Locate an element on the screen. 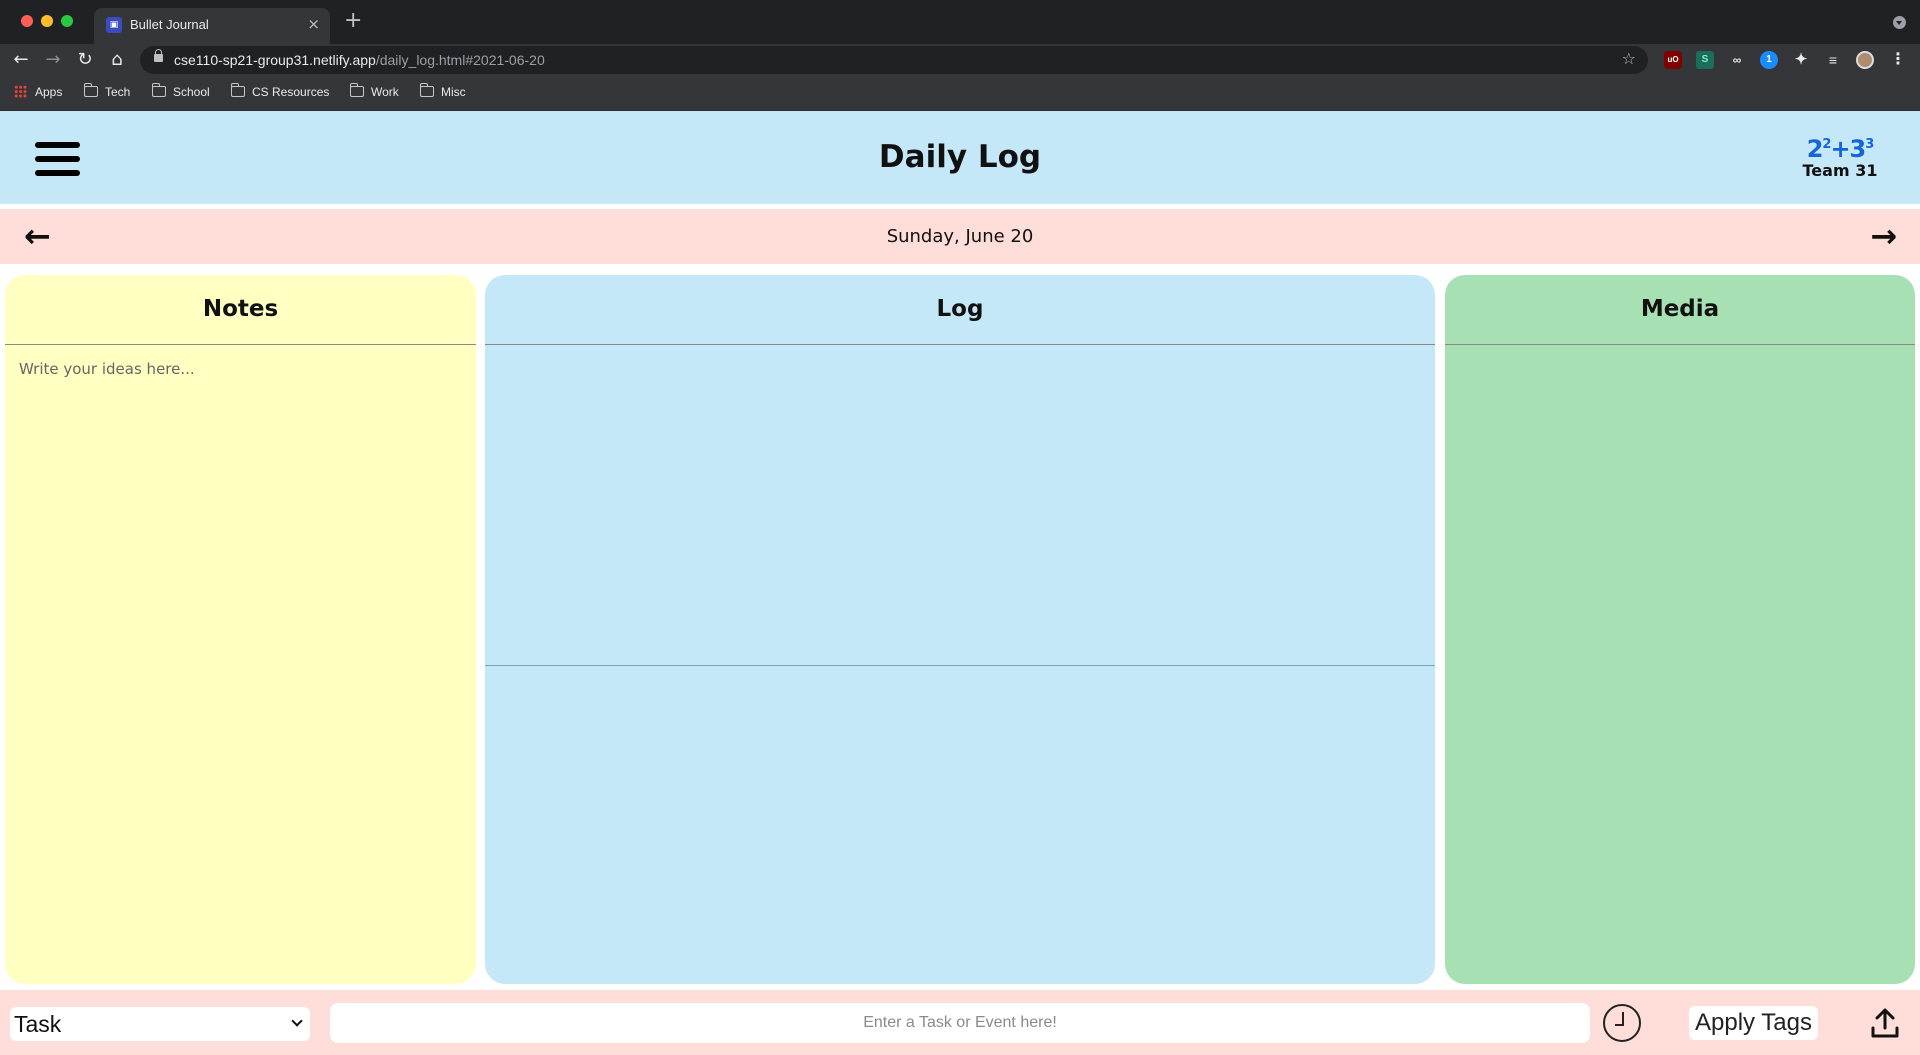 Image resolution: width=1920 pixels, height=1055 pixels. tab-close-icon: × is located at coordinates (313, 24).